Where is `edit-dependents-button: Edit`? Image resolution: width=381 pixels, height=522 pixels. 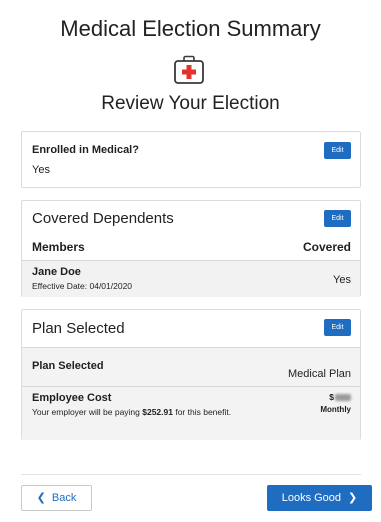
edit-dependents-button: Edit is located at coordinates (337, 218).